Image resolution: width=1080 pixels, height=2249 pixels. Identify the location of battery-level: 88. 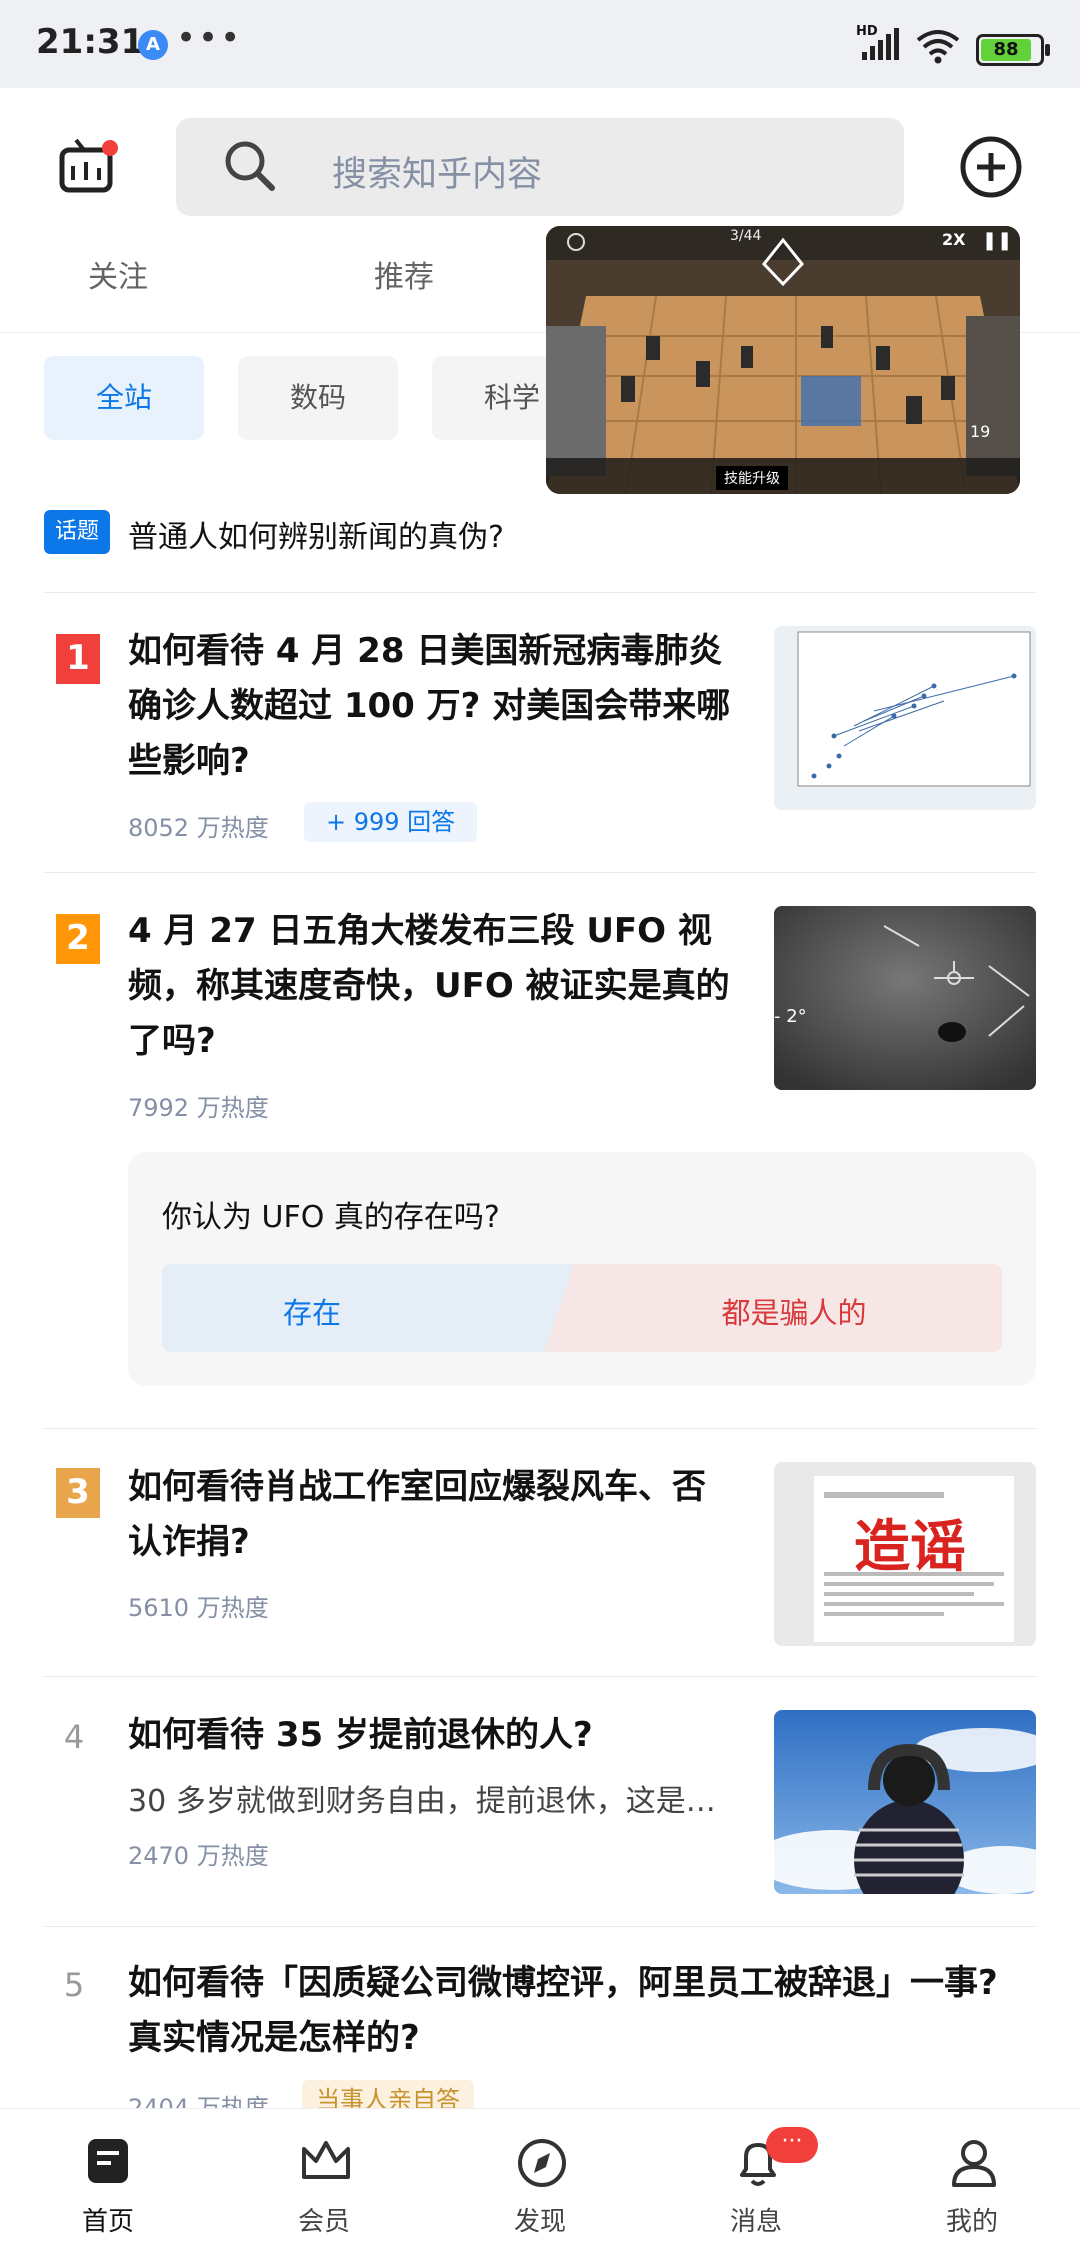
(1006, 50).